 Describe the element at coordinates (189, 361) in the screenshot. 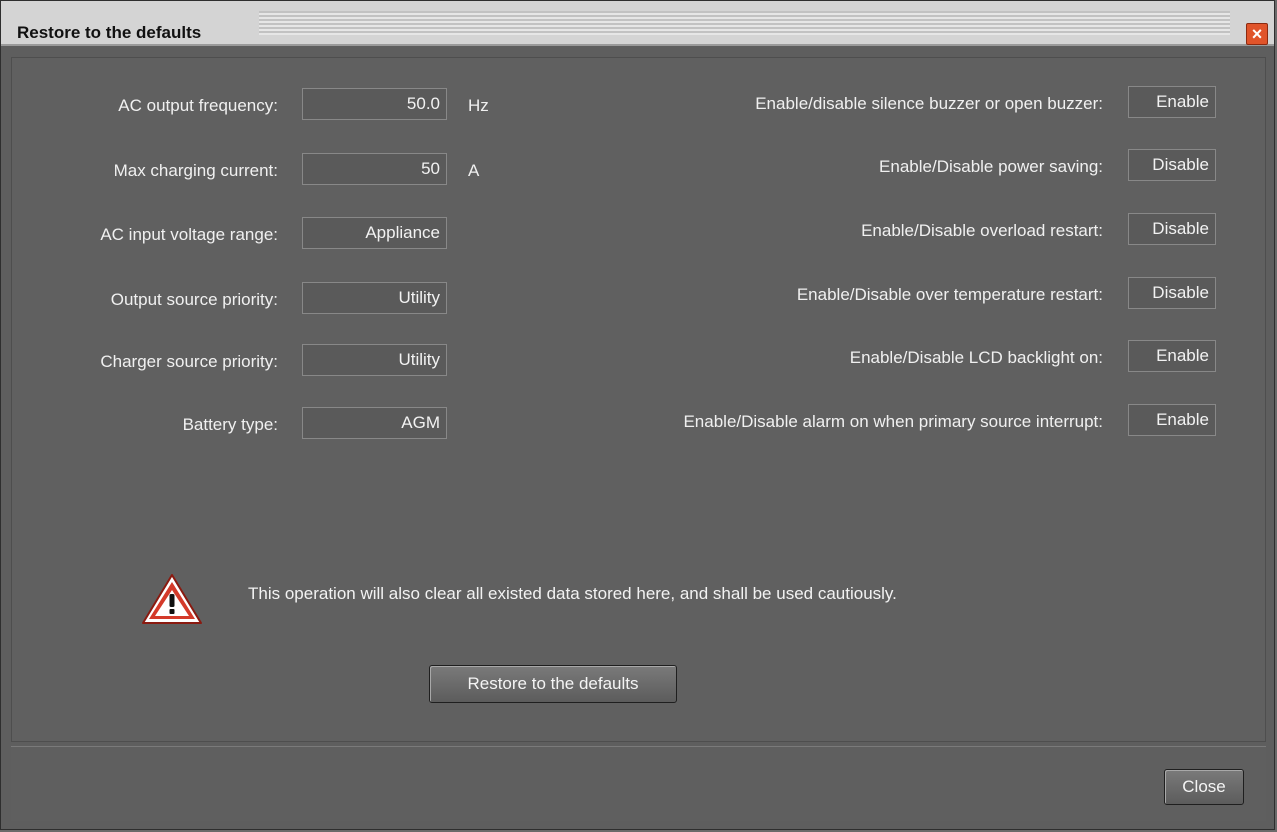

I see `charger-source-priority-label: Charger source priority:` at that location.